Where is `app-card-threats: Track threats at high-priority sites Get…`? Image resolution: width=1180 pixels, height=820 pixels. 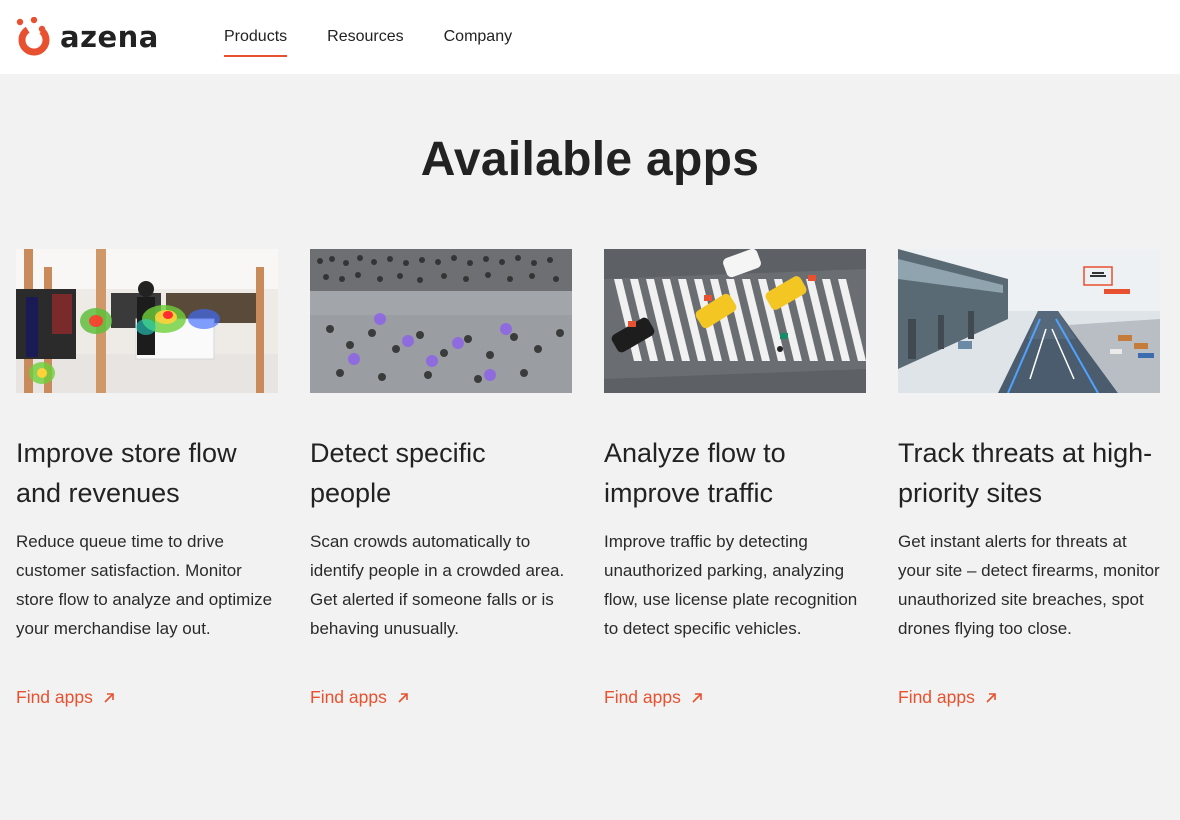
app-card-threats: Track threats at high-priority sites Get… is located at coordinates (1029, 509).